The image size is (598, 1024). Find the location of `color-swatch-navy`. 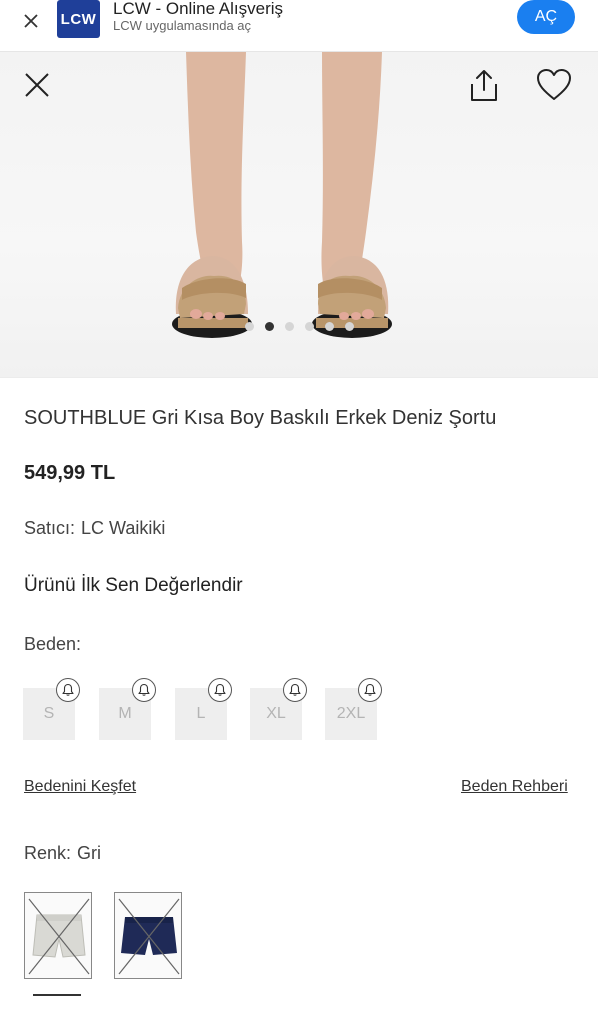

color-swatch-navy is located at coordinates (148, 935).